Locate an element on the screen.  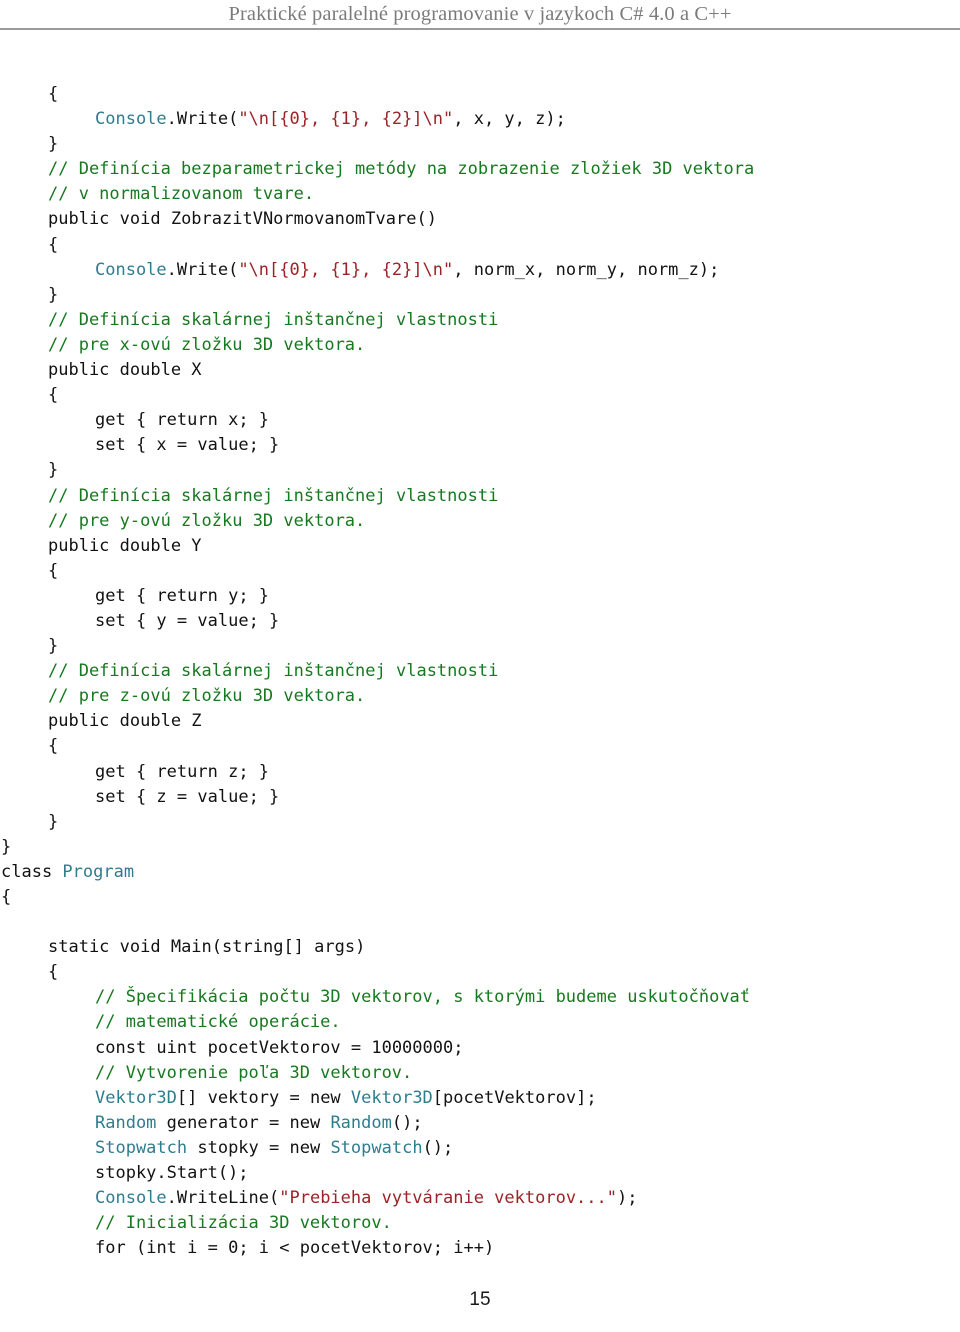
code-line: public double X is located at coordinates (480, 370).